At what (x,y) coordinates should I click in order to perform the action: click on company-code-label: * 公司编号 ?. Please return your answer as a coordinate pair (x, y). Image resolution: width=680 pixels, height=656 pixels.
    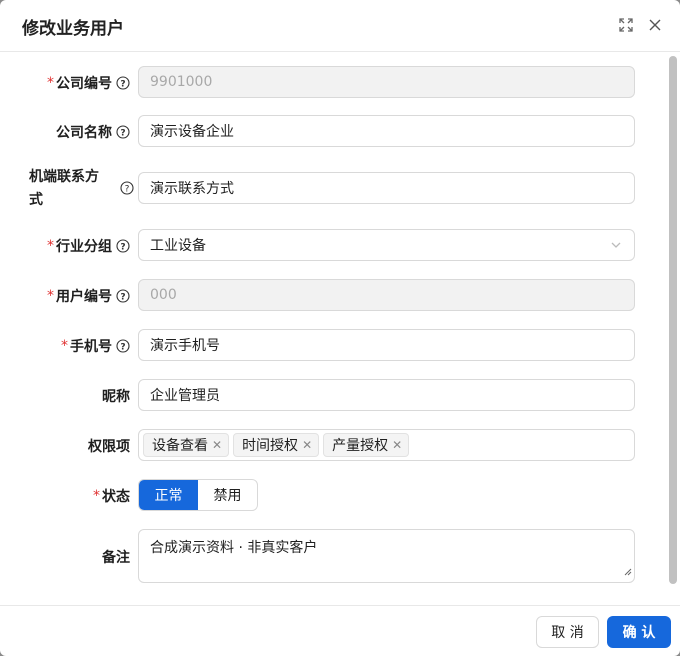
    Looking at the image, I should click on (88, 83).